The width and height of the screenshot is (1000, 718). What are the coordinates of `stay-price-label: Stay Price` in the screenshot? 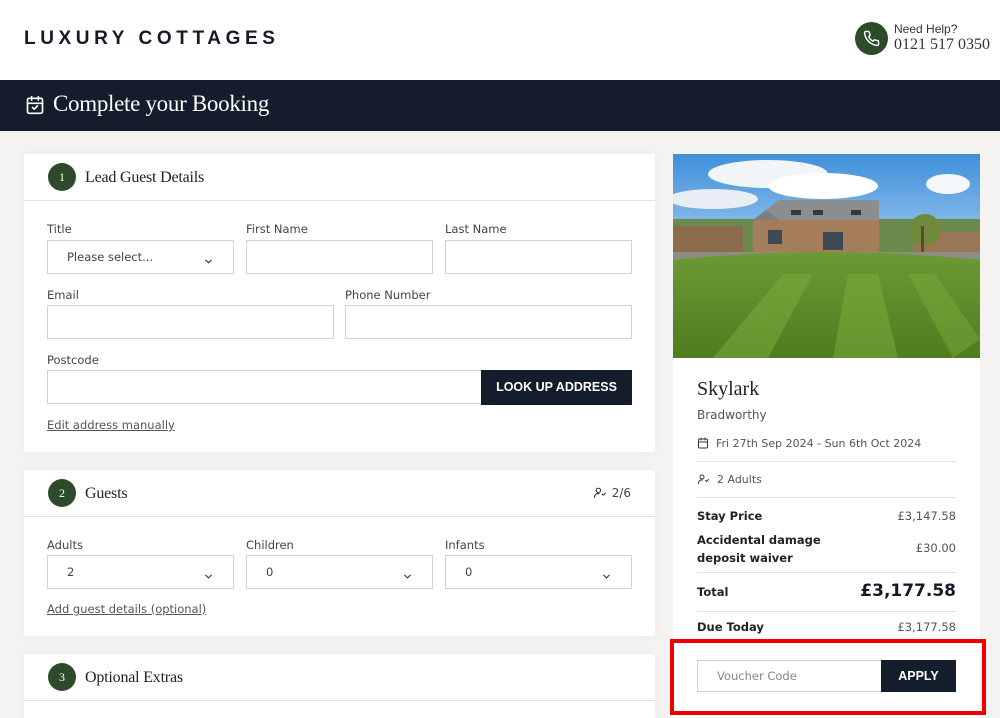 It's located at (730, 516).